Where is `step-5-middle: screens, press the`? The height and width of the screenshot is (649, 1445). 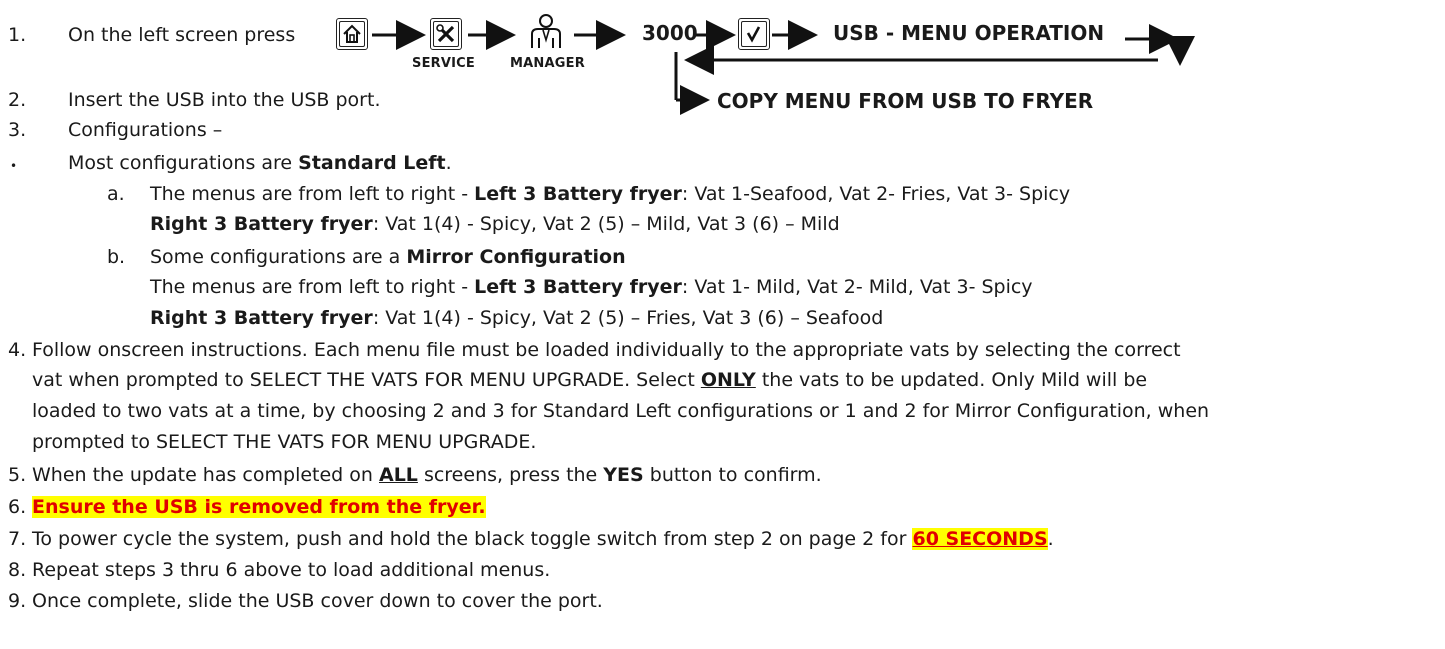
step-5-middle: screens, press the is located at coordinates (510, 475).